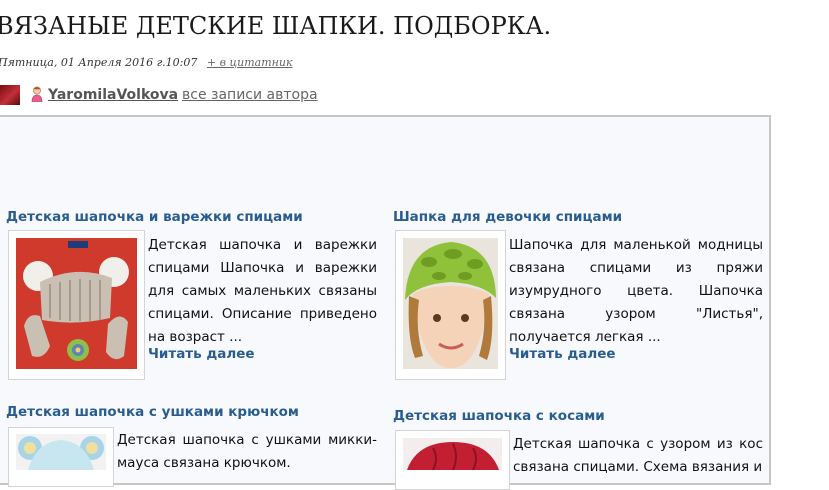 This screenshot has height=490, width=829. I want to click on author-name-link: YaromilaVolkova, so click(113, 95).